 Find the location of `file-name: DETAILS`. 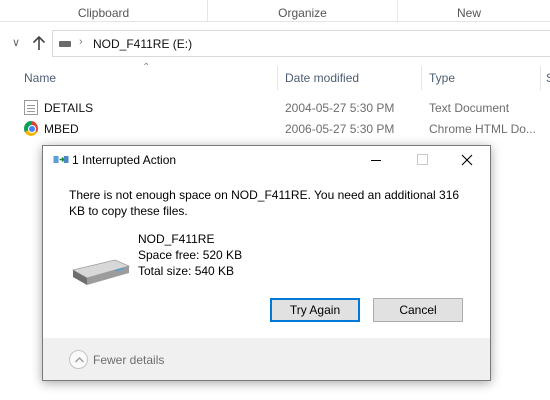

file-name: DETAILS is located at coordinates (69, 108).